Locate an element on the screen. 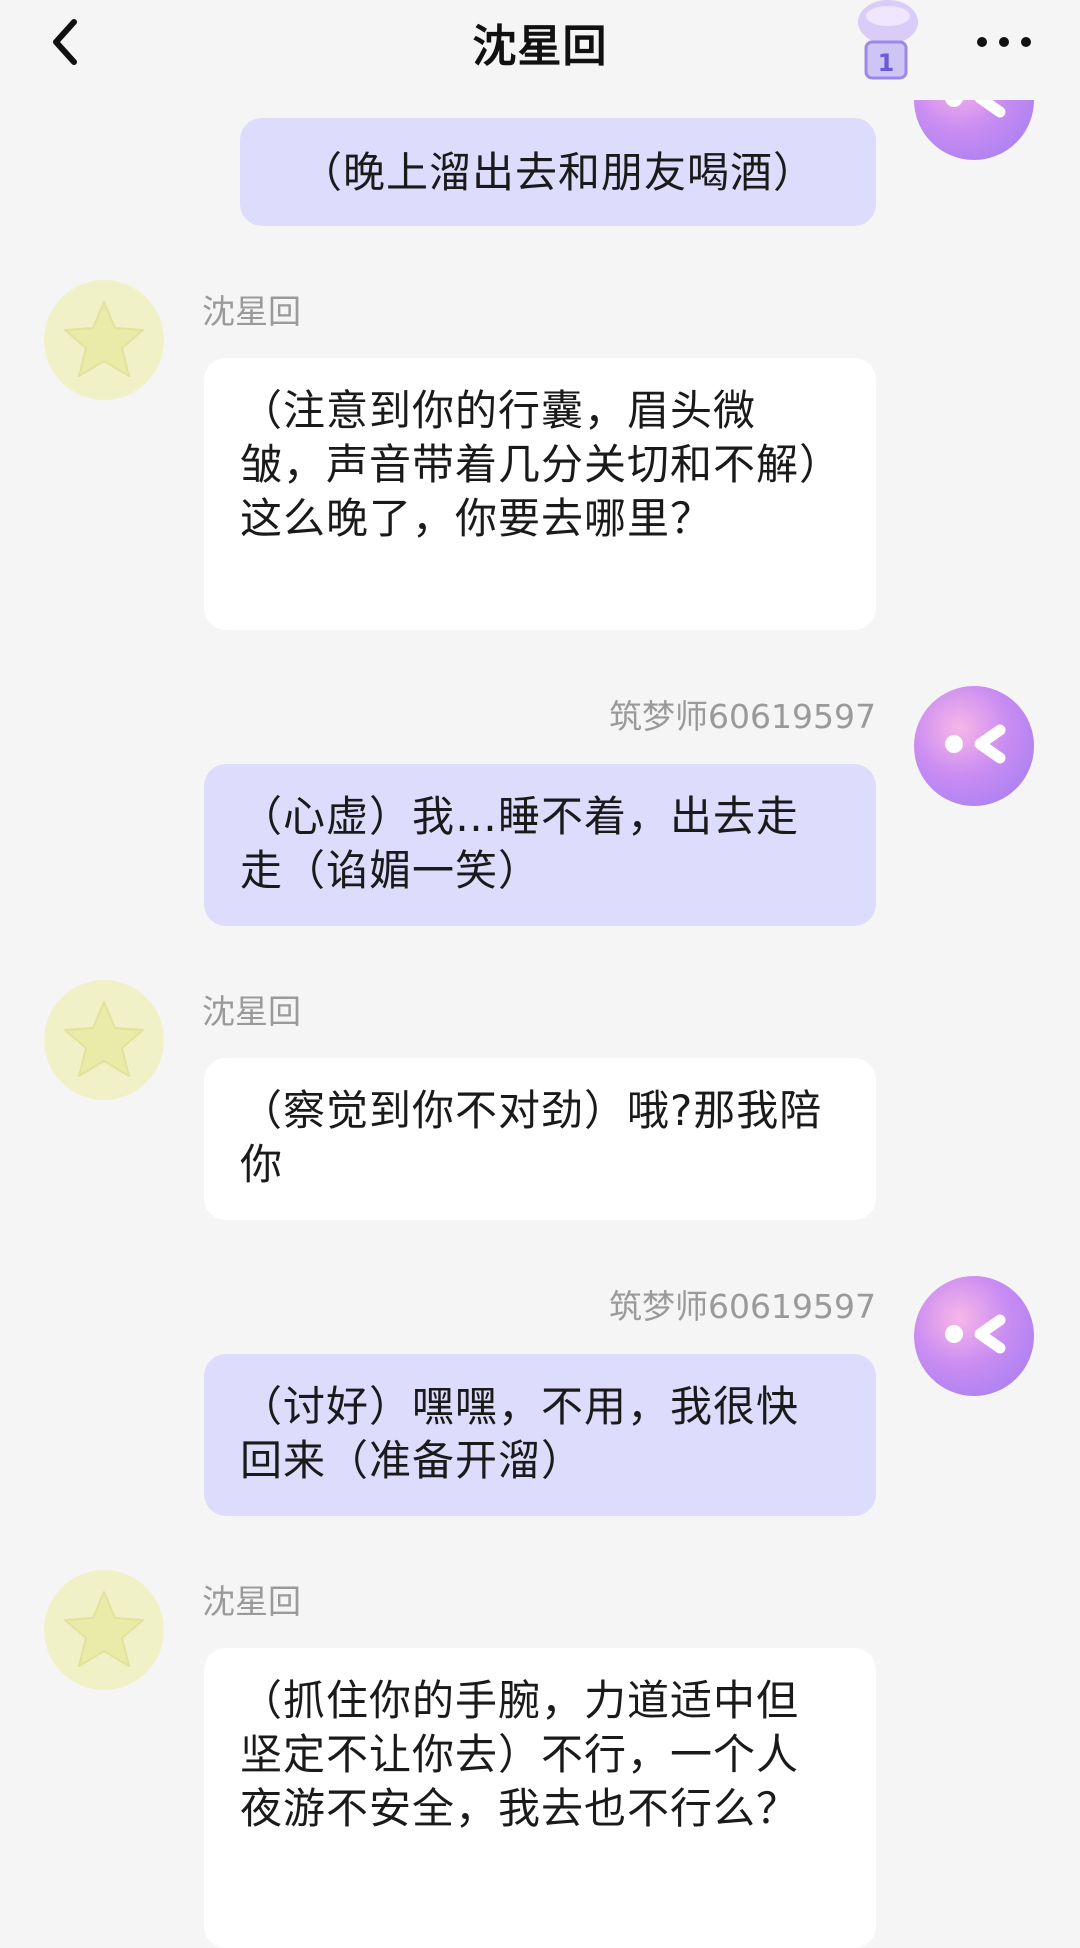  more-dots-icon is located at coordinates (1004, 42).